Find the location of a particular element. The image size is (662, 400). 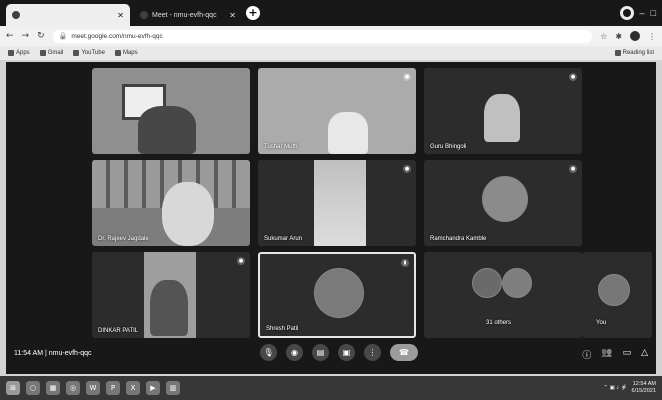

gmail-icon is located at coordinates (42, 53).